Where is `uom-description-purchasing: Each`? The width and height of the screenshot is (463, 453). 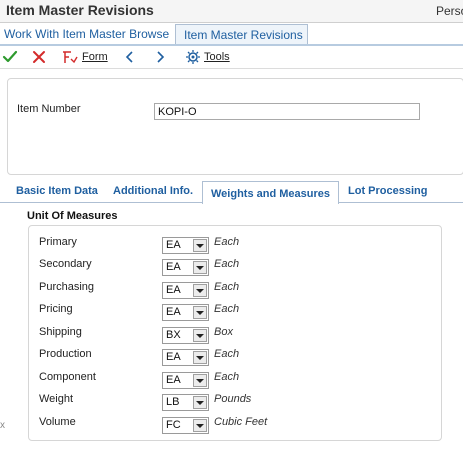 uom-description-purchasing: Each is located at coordinates (227, 287).